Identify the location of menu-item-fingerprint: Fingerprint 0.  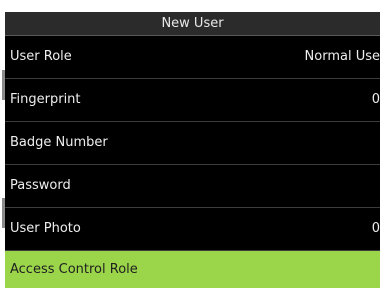
(192, 100).